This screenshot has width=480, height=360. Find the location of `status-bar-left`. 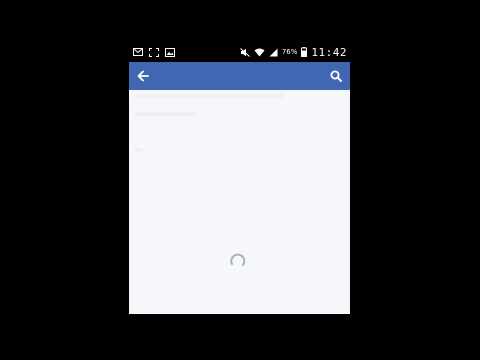

status-bar-left is located at coordinates (152, 52).